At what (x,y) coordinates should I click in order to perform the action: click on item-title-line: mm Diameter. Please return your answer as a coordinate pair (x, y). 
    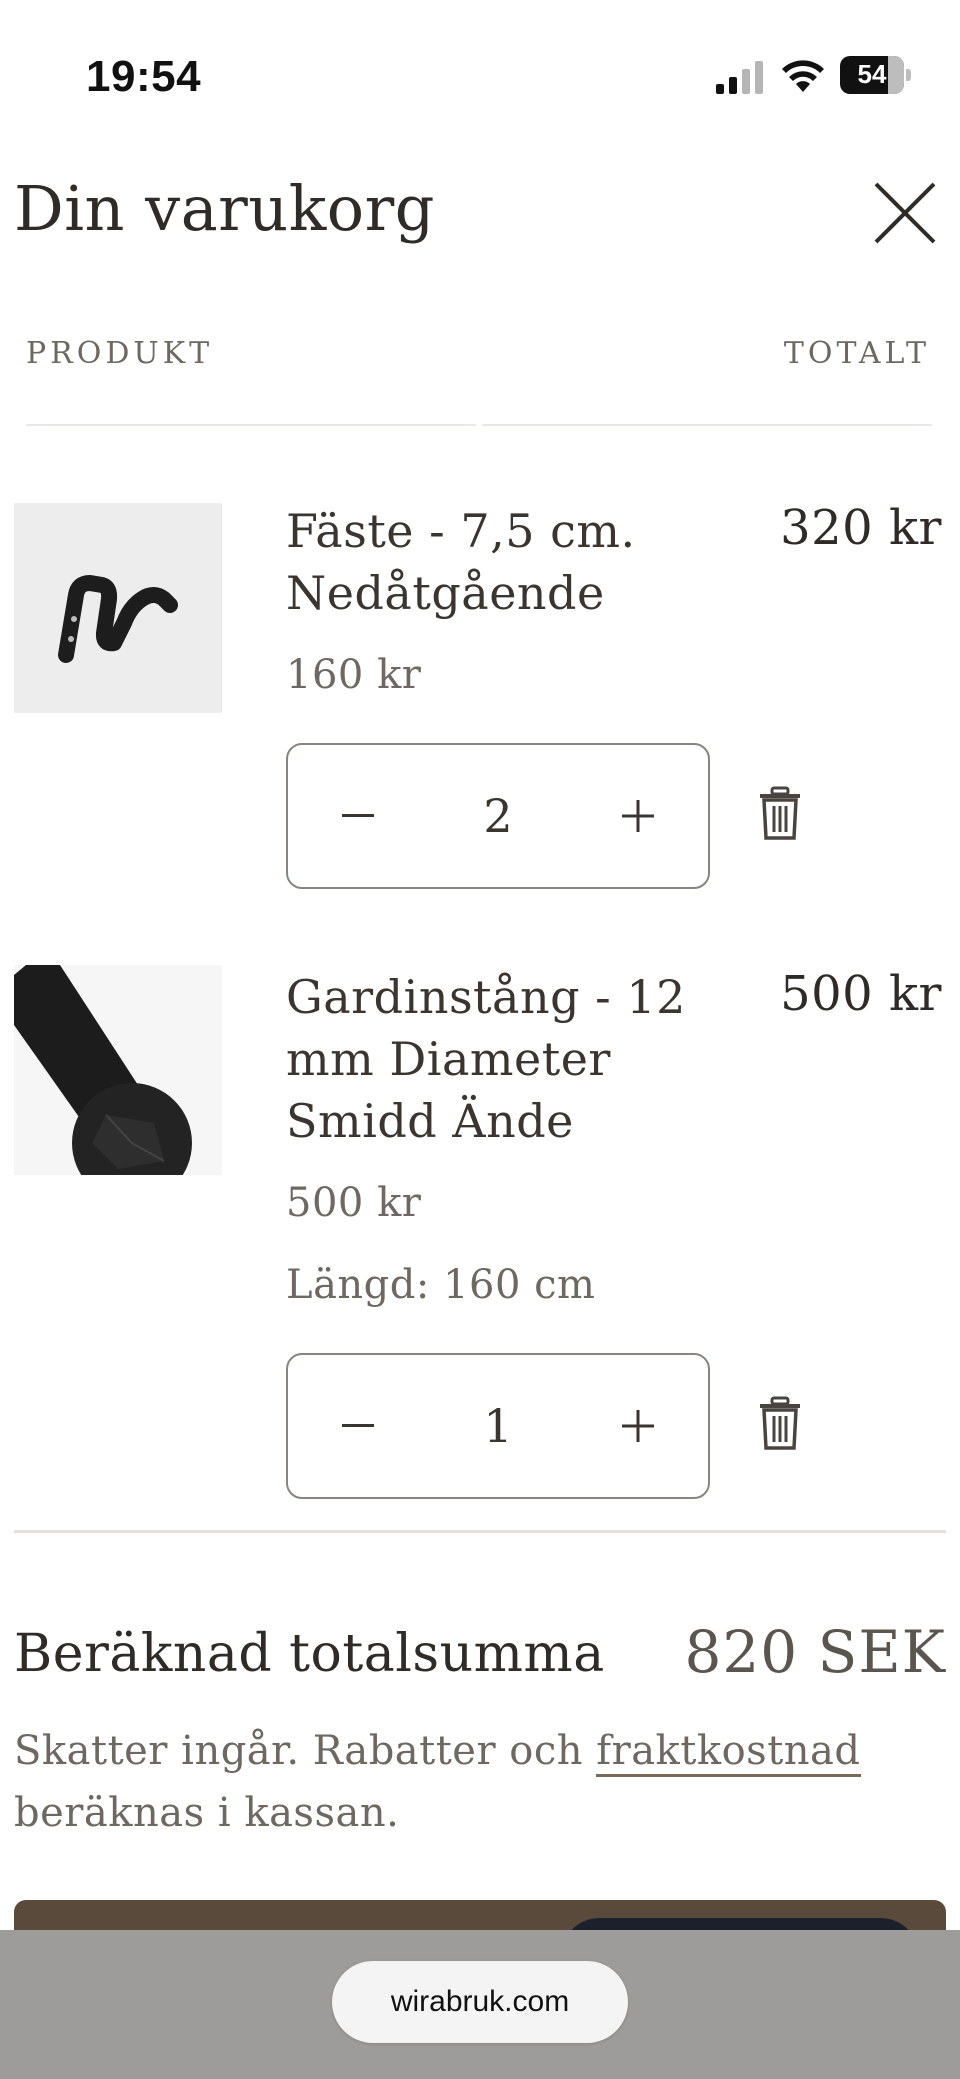
    Looking at the image, I should click on (496, 1059).